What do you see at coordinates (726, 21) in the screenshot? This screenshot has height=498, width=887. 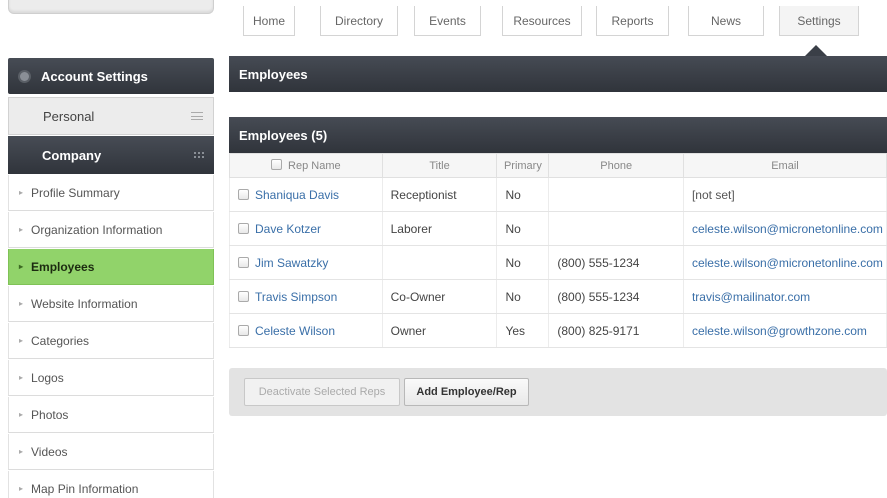 I see `tab-news: News` at bounding box center [726, 21].